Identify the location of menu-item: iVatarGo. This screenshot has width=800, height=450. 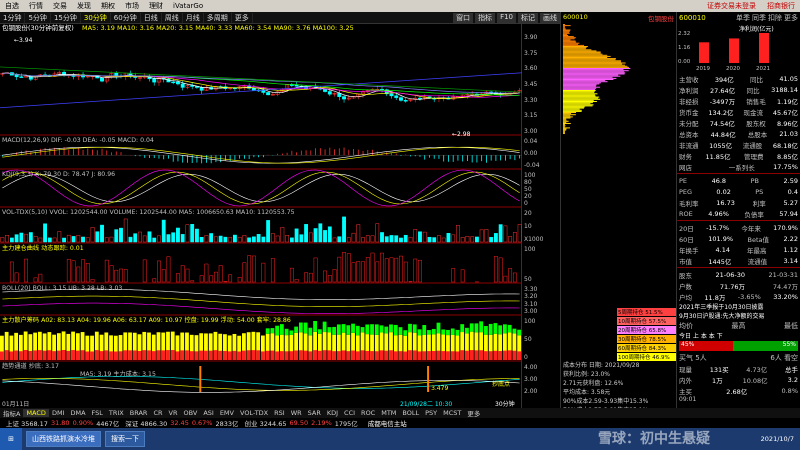
(188, 6).